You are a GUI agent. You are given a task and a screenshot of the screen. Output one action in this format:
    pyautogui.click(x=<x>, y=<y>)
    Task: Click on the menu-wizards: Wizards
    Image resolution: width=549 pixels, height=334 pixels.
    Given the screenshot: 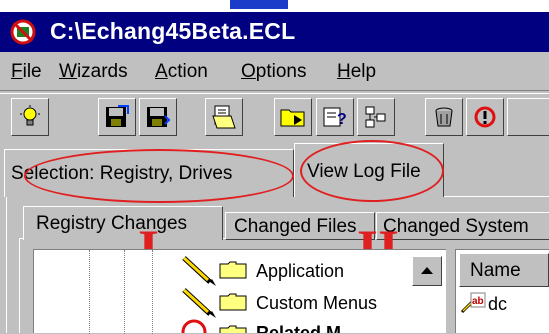 What is the action you would take?
    pyautogui.click(x=93, y=72)
    